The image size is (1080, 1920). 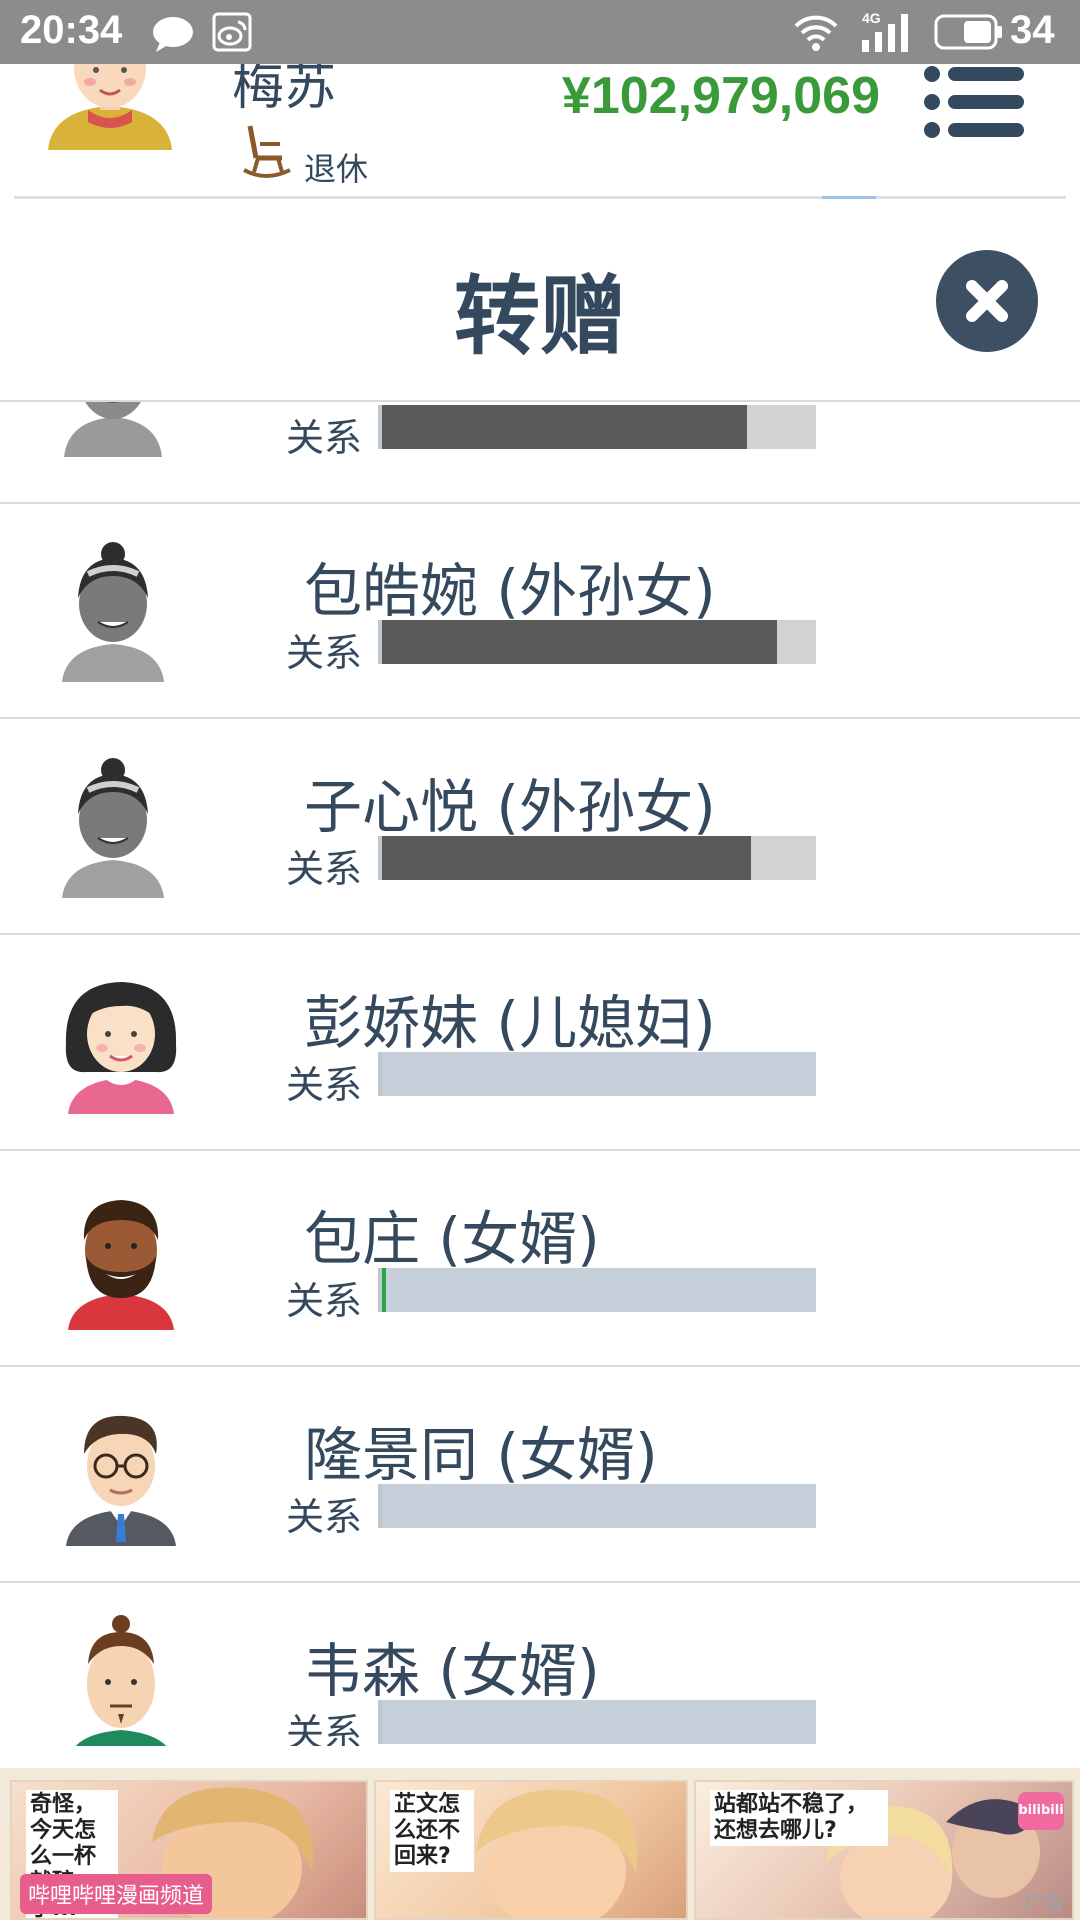 I want to click on player-status: 退休, so click(x=336, y=169).